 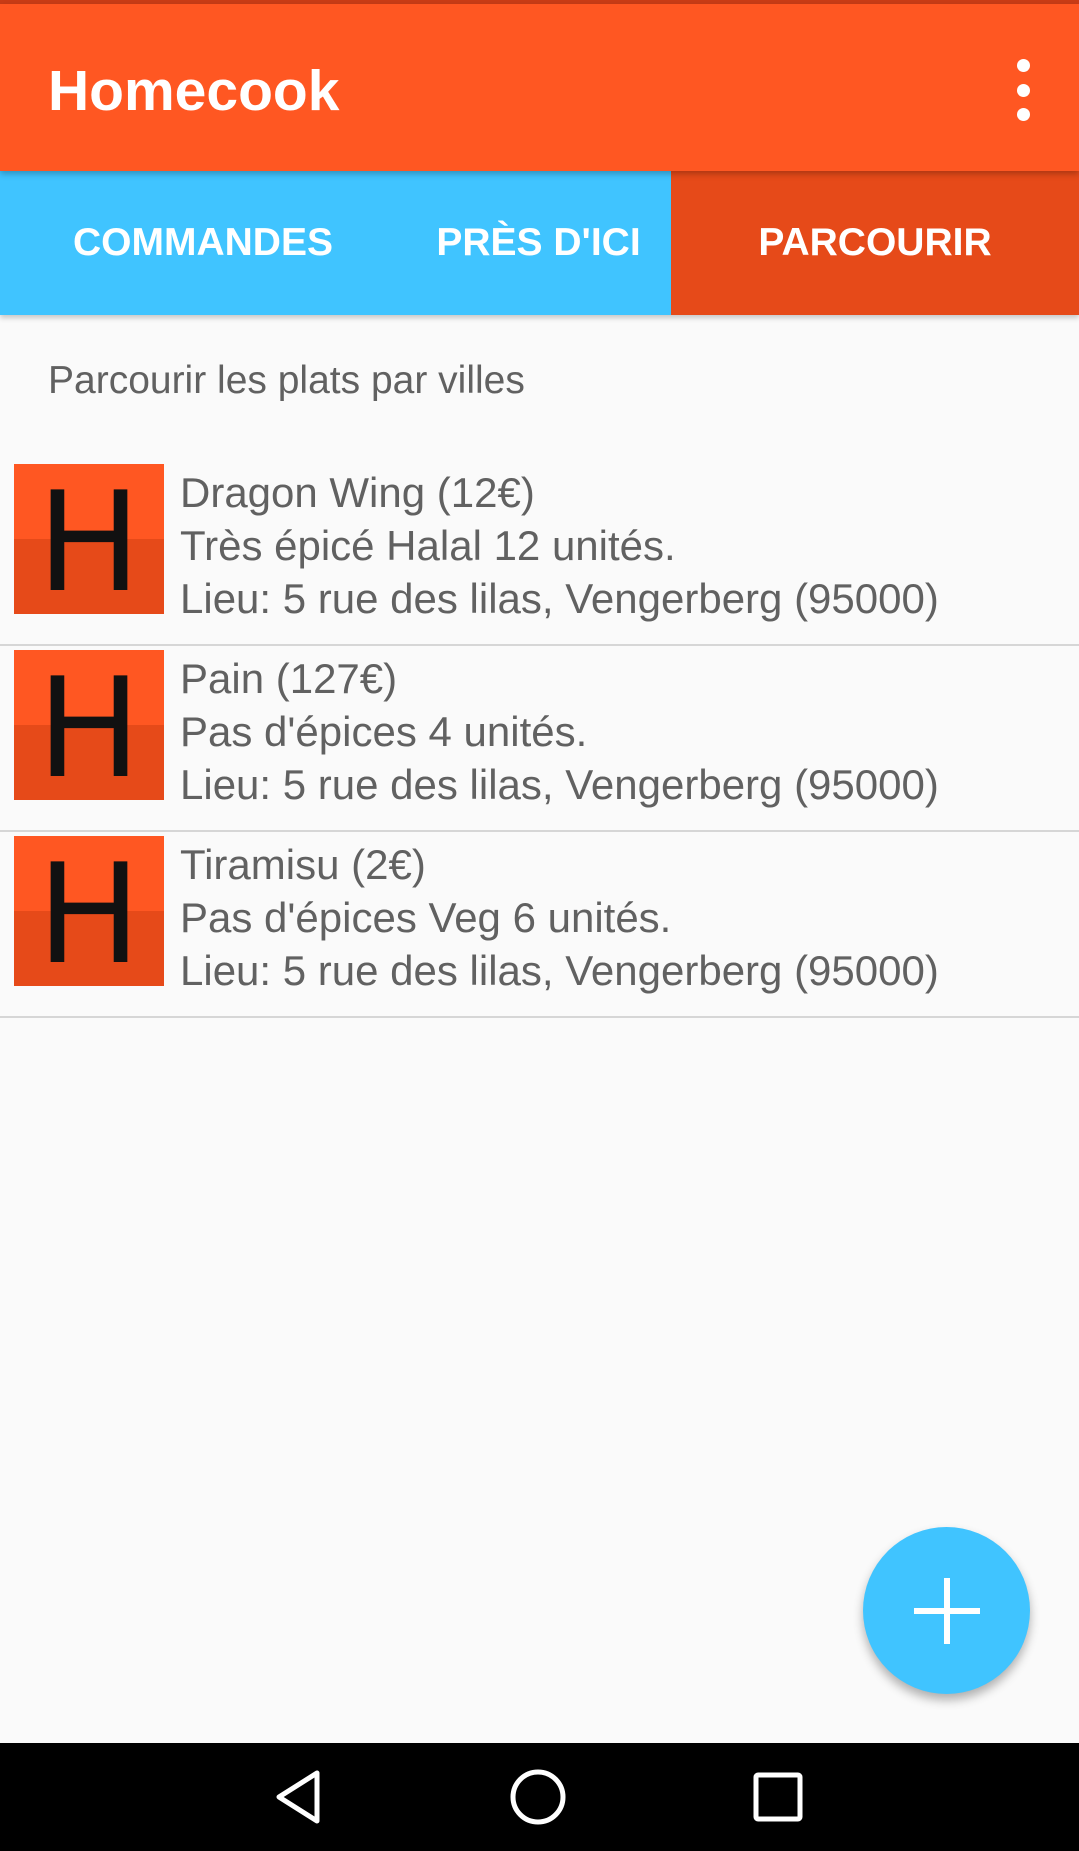 What do you see at coordinates (426, 917) in the screenshot?
I see `dish-details: Pas d'épices Veg 6 unités.` at bounding box center [426, 917].